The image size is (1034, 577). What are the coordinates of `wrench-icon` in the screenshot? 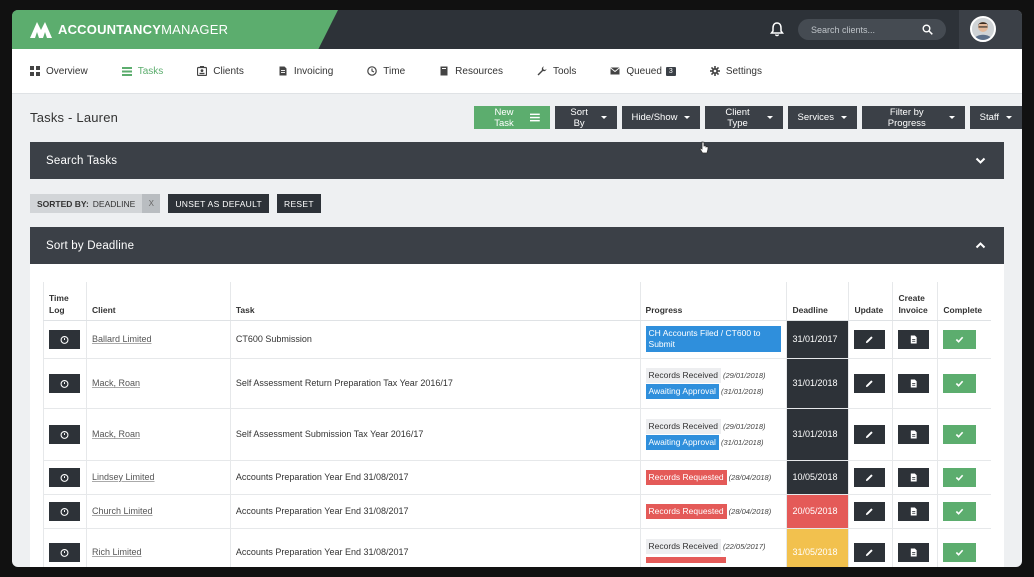 It's located at (542, 71).